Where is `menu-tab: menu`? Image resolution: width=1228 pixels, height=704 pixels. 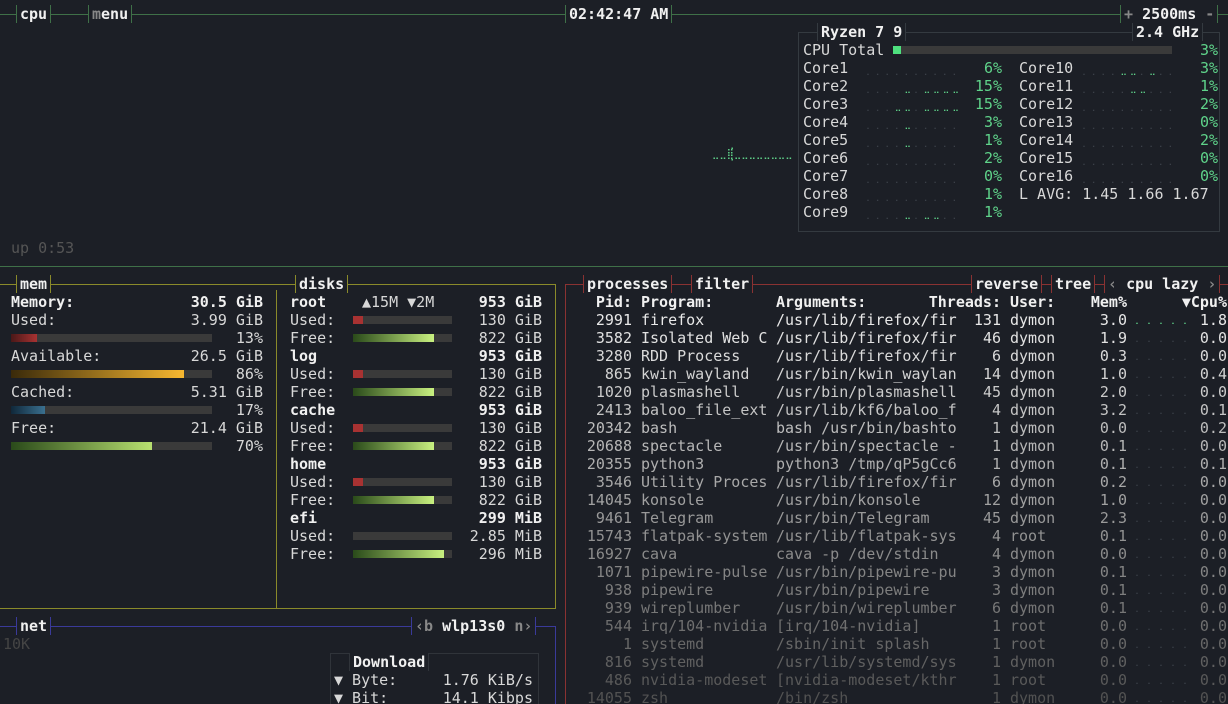 menu-tab: menu is located at coordinates (110, 14).